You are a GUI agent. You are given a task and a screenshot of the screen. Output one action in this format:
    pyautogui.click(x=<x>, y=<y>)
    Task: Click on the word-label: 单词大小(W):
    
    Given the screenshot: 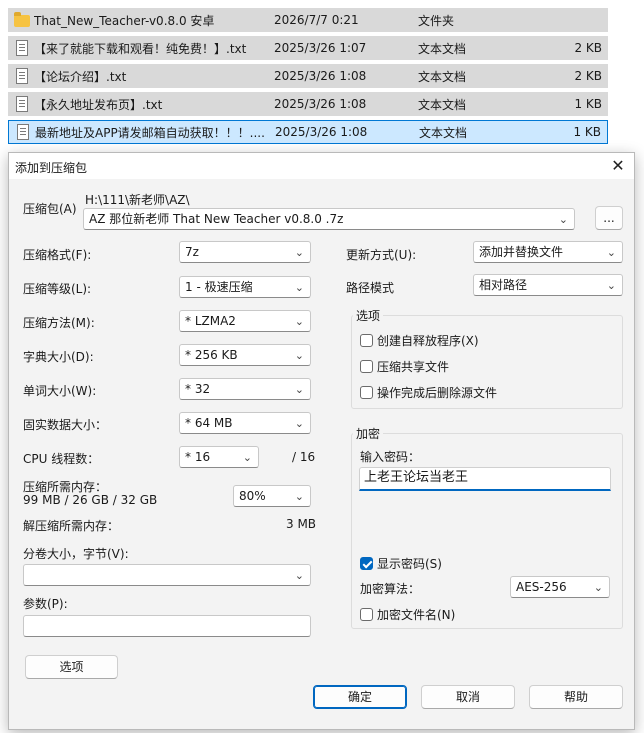 What is the action you would take?
    pyautogui.click(x=60, y=391)
    